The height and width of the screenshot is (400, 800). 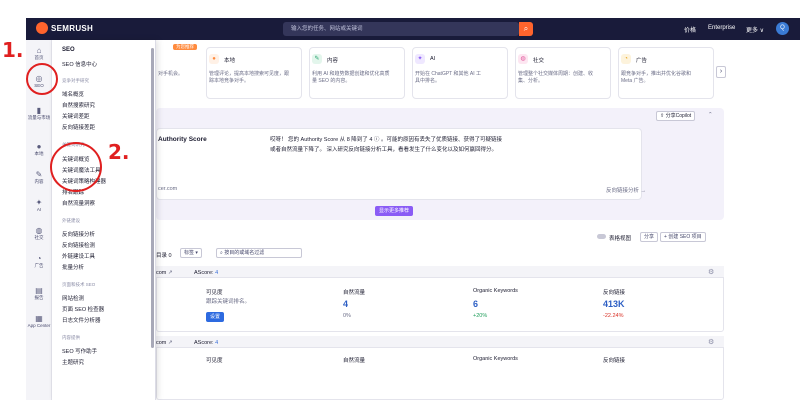 What do you see at coordinates (649, 237) in the screenshot?
I see `share-projects-button: 分享` at bounding box center [649, 237].